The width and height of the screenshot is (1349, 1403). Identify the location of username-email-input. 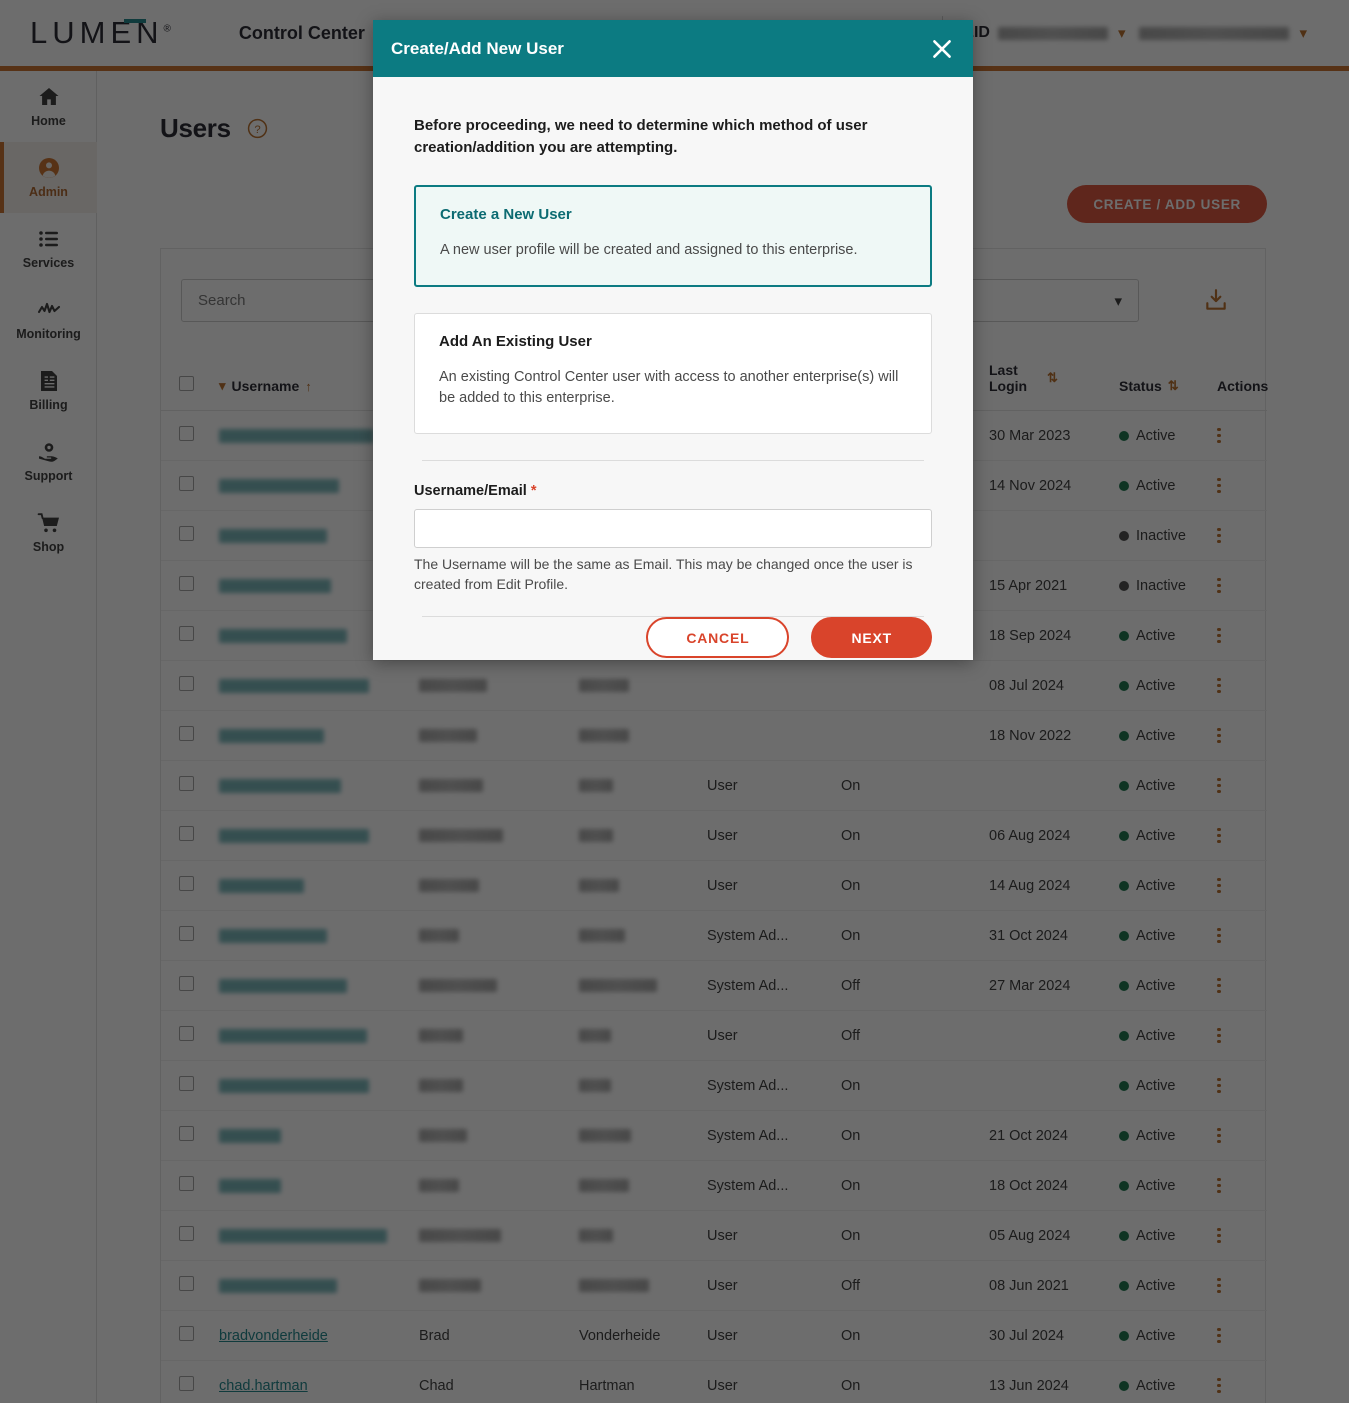
(673, 528).